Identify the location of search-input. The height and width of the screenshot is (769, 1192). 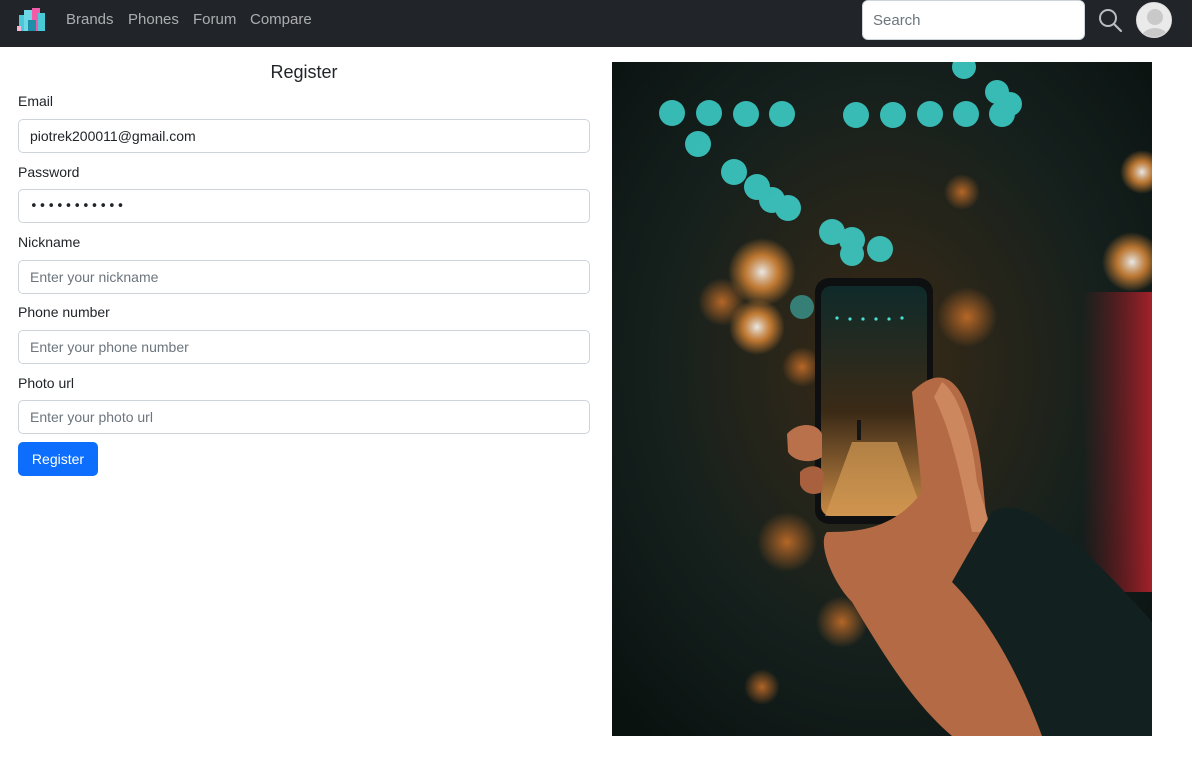
(973, 20).